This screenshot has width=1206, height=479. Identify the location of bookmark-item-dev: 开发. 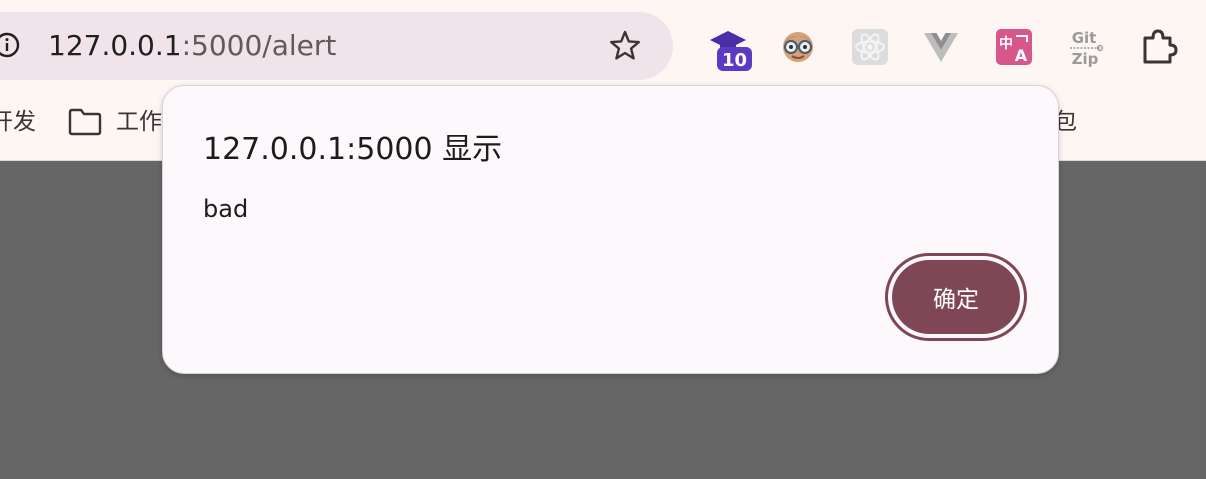
(18, 122).